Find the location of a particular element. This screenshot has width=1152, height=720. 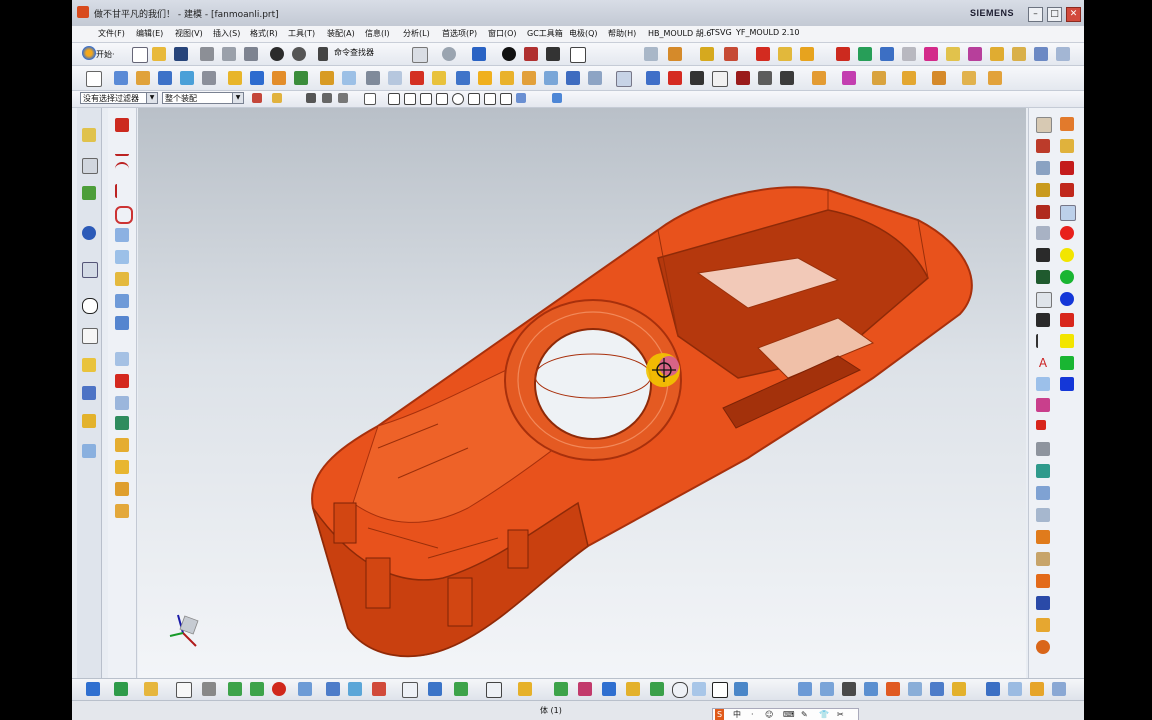

arc-tool-icon is located at coordinates (122, 170).